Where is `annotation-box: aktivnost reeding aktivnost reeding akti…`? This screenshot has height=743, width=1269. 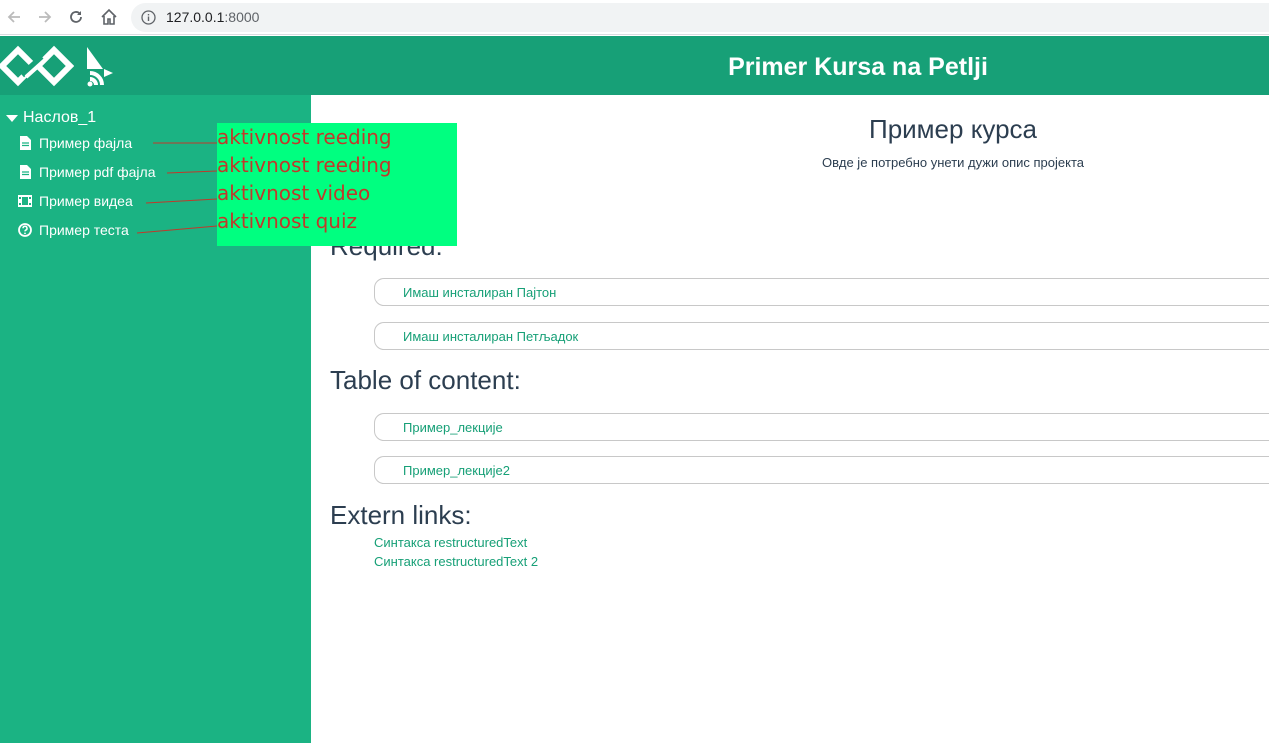
annotation-box: aktivnost reeding aktivnost reeding akti… is located at coordinates (337, 184).